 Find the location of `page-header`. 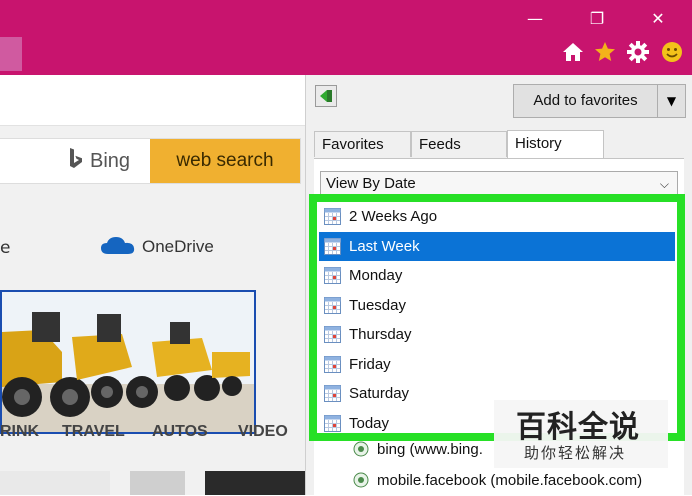

page-header is located at coordinates (152, 100).